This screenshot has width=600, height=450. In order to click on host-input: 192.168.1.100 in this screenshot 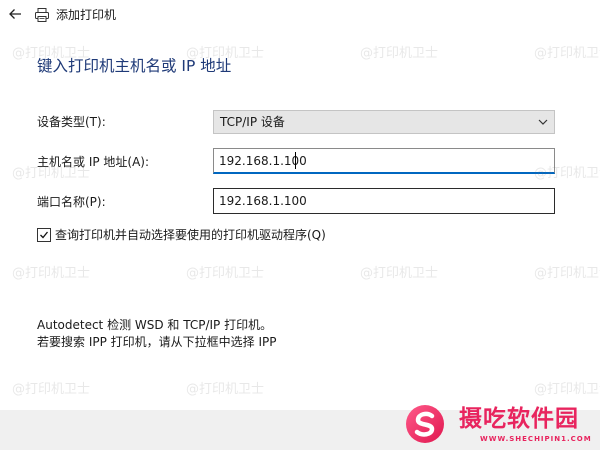, I will do `click(384, 161)`.